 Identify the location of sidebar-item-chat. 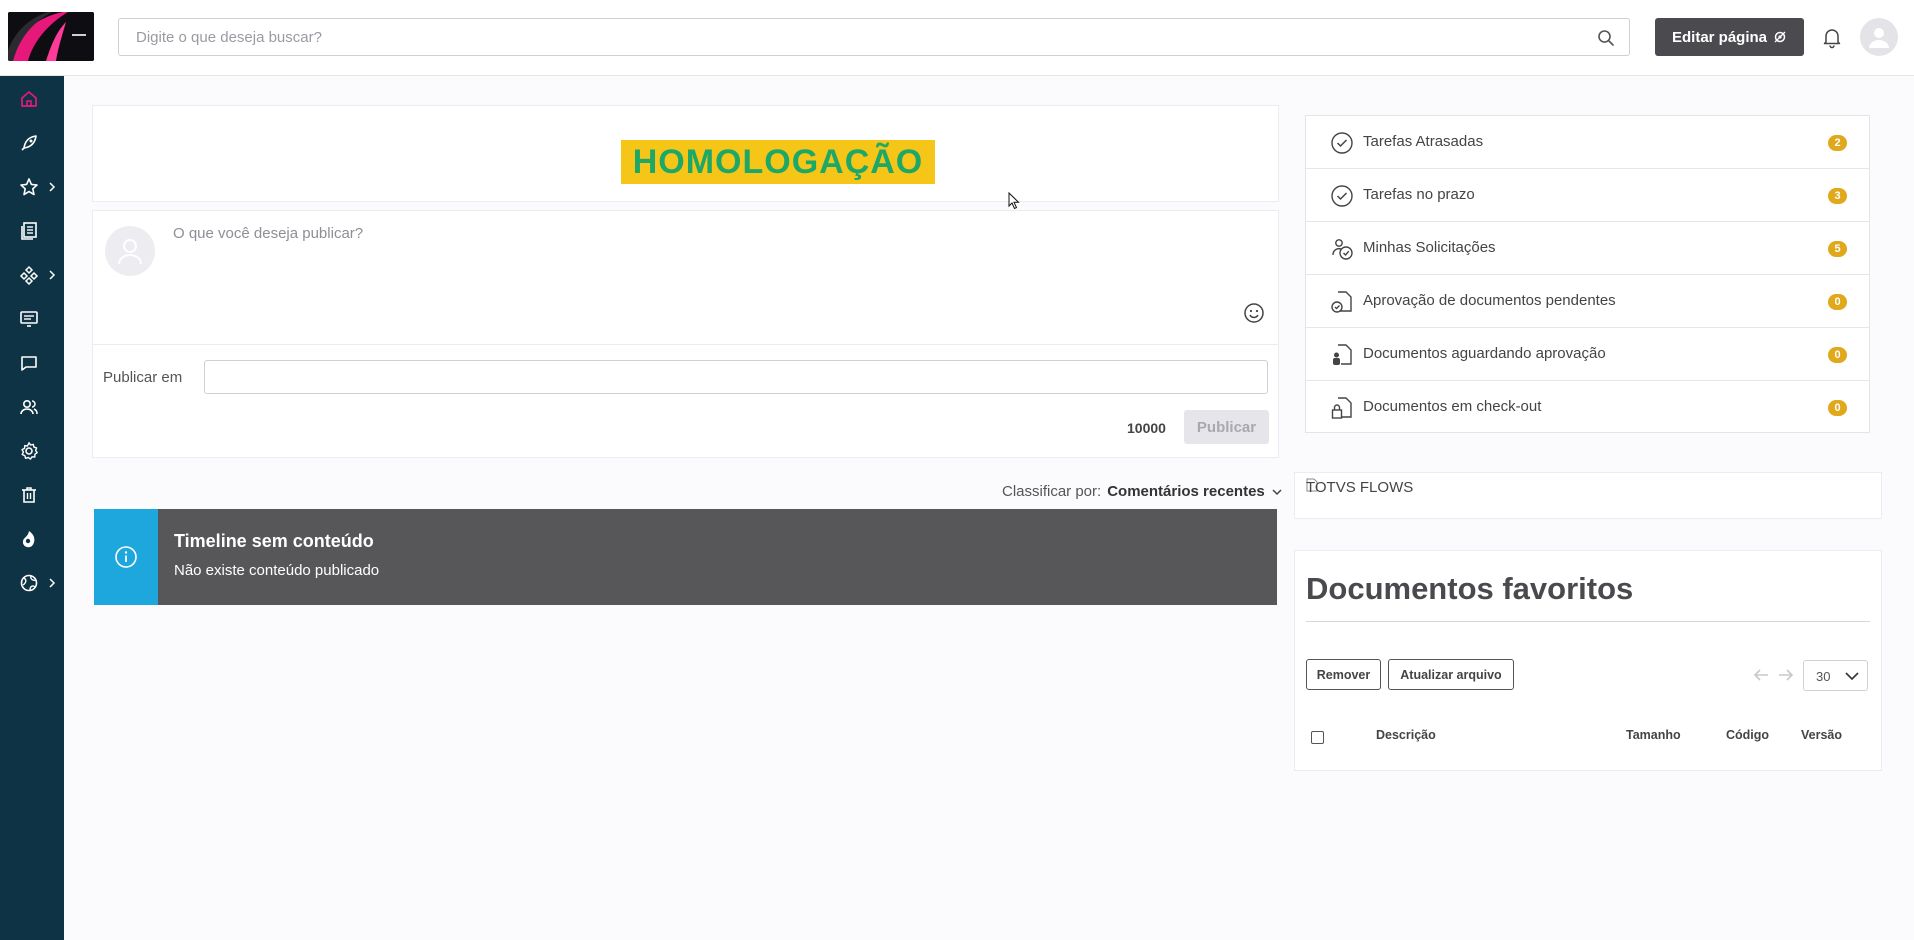
(32, 363).